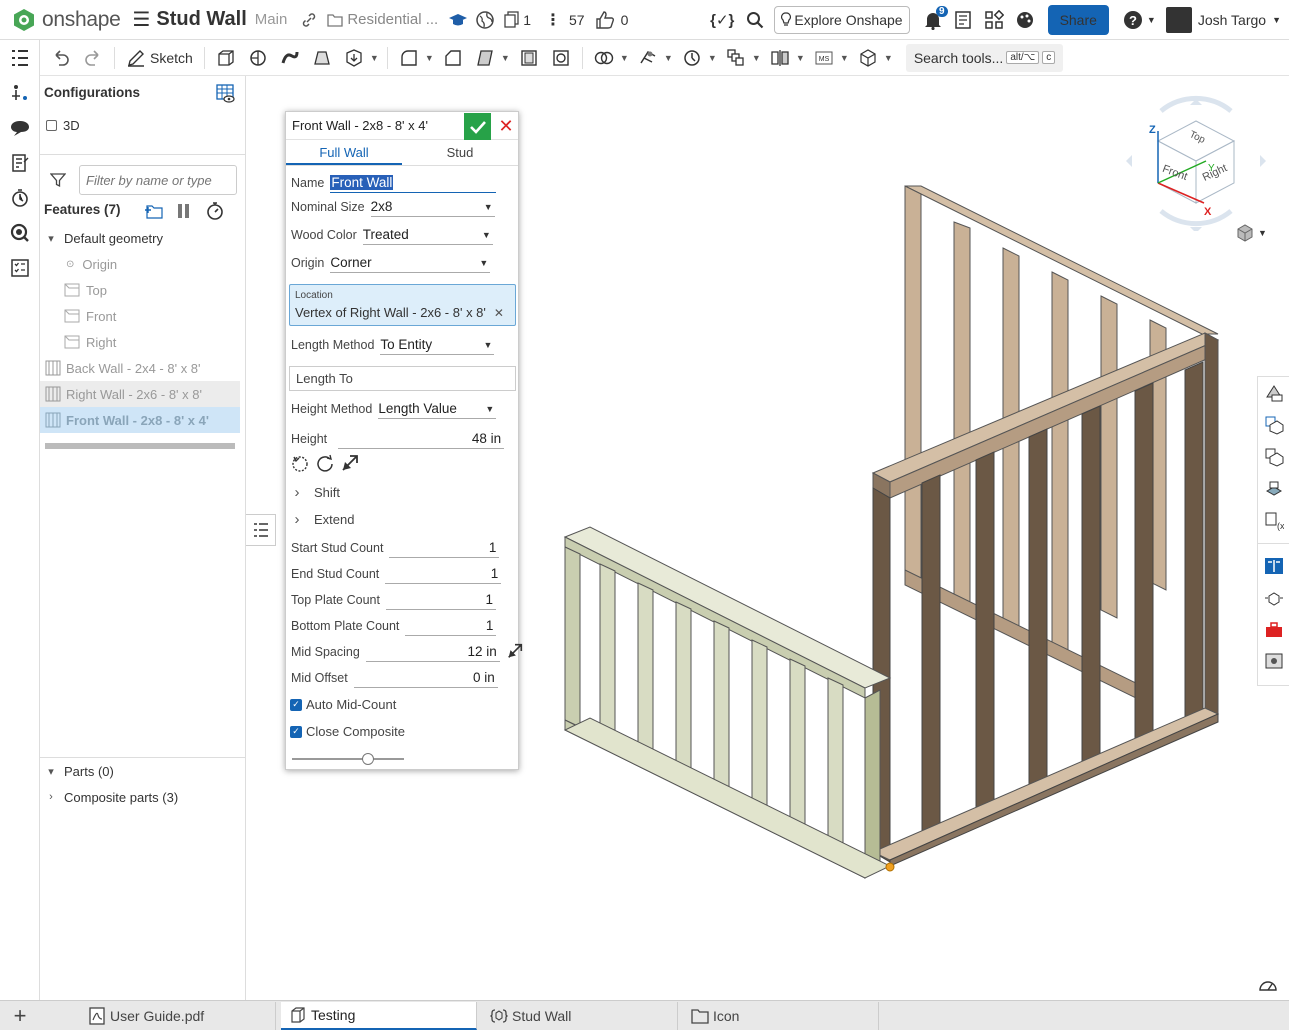 This screenshot has width=1289, height=1030. Describe the element at coordinates (444, 548) in the screenshot. I see `start-stud-count-input: 1` at that location.